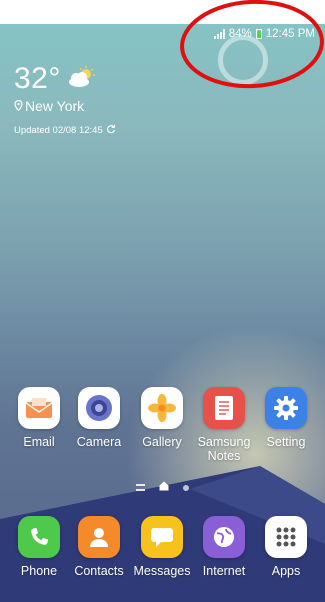  What do you see at coordinates (99, 537) in the screenshot?
I see `contacts-icon` at bounding box center [99, 537].